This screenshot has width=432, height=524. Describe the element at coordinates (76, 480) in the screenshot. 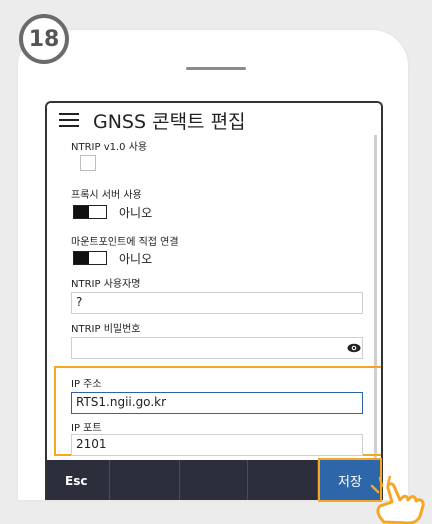

I see `esc-button: Esc` at that location.